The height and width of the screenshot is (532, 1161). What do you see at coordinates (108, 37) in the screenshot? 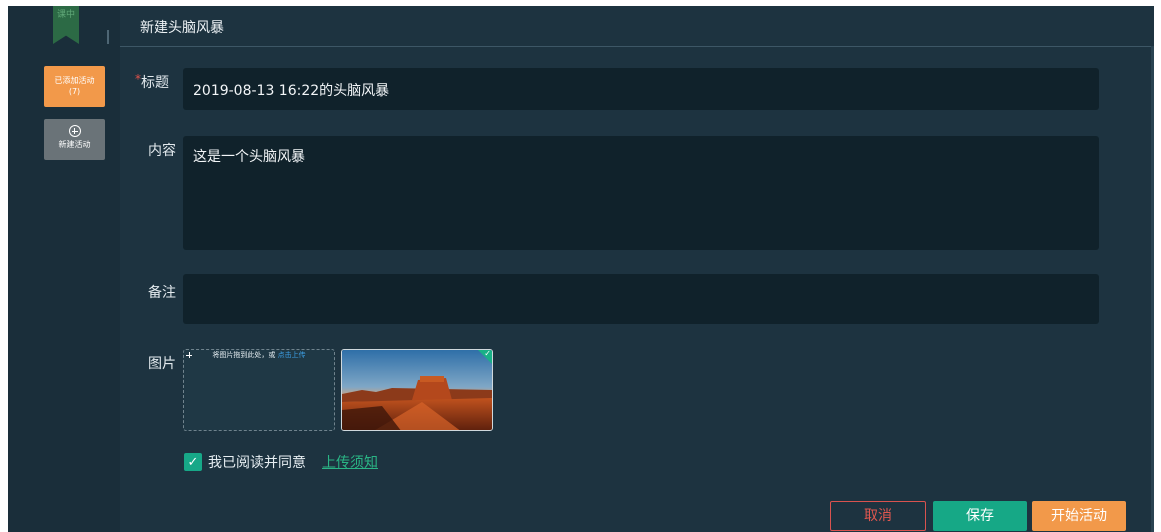
I see `rail-divider` at bounding box center [108, 37].